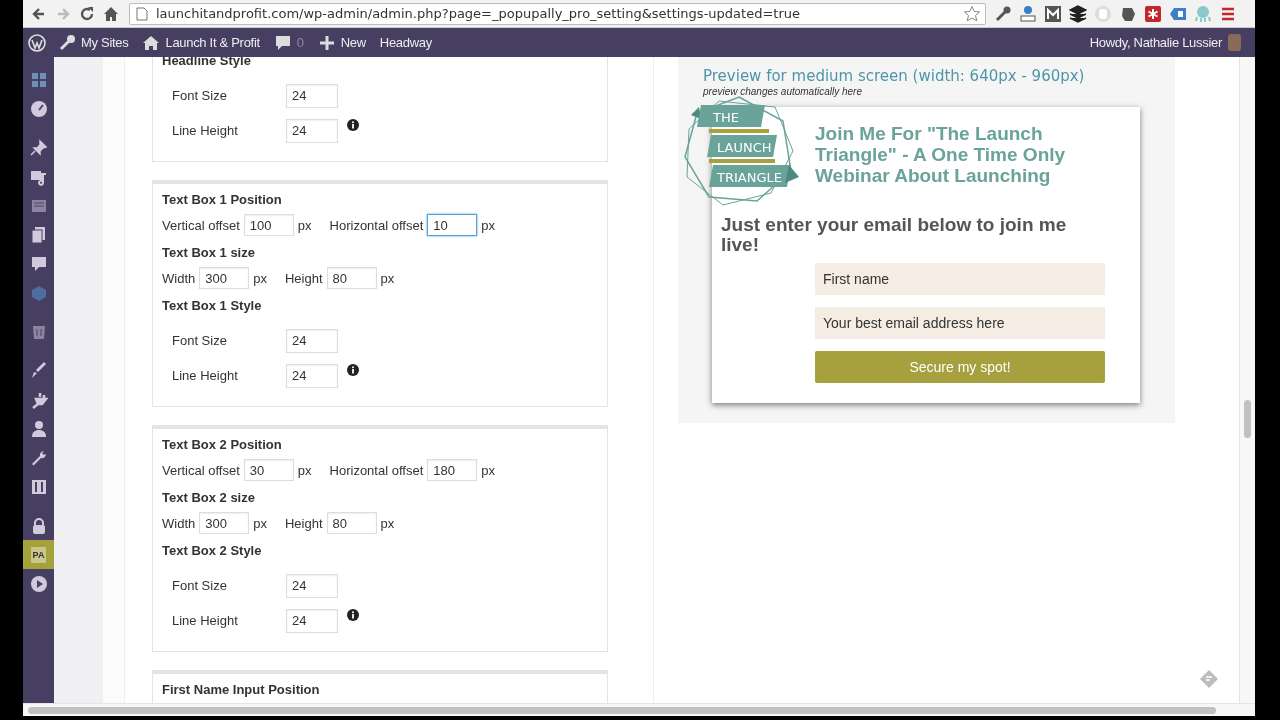 This screenshot has width=1280, height=720. What do you see at coordinates (972, 13) in the screenshot?
I see `star-icon` at bounding box center [972, 13].